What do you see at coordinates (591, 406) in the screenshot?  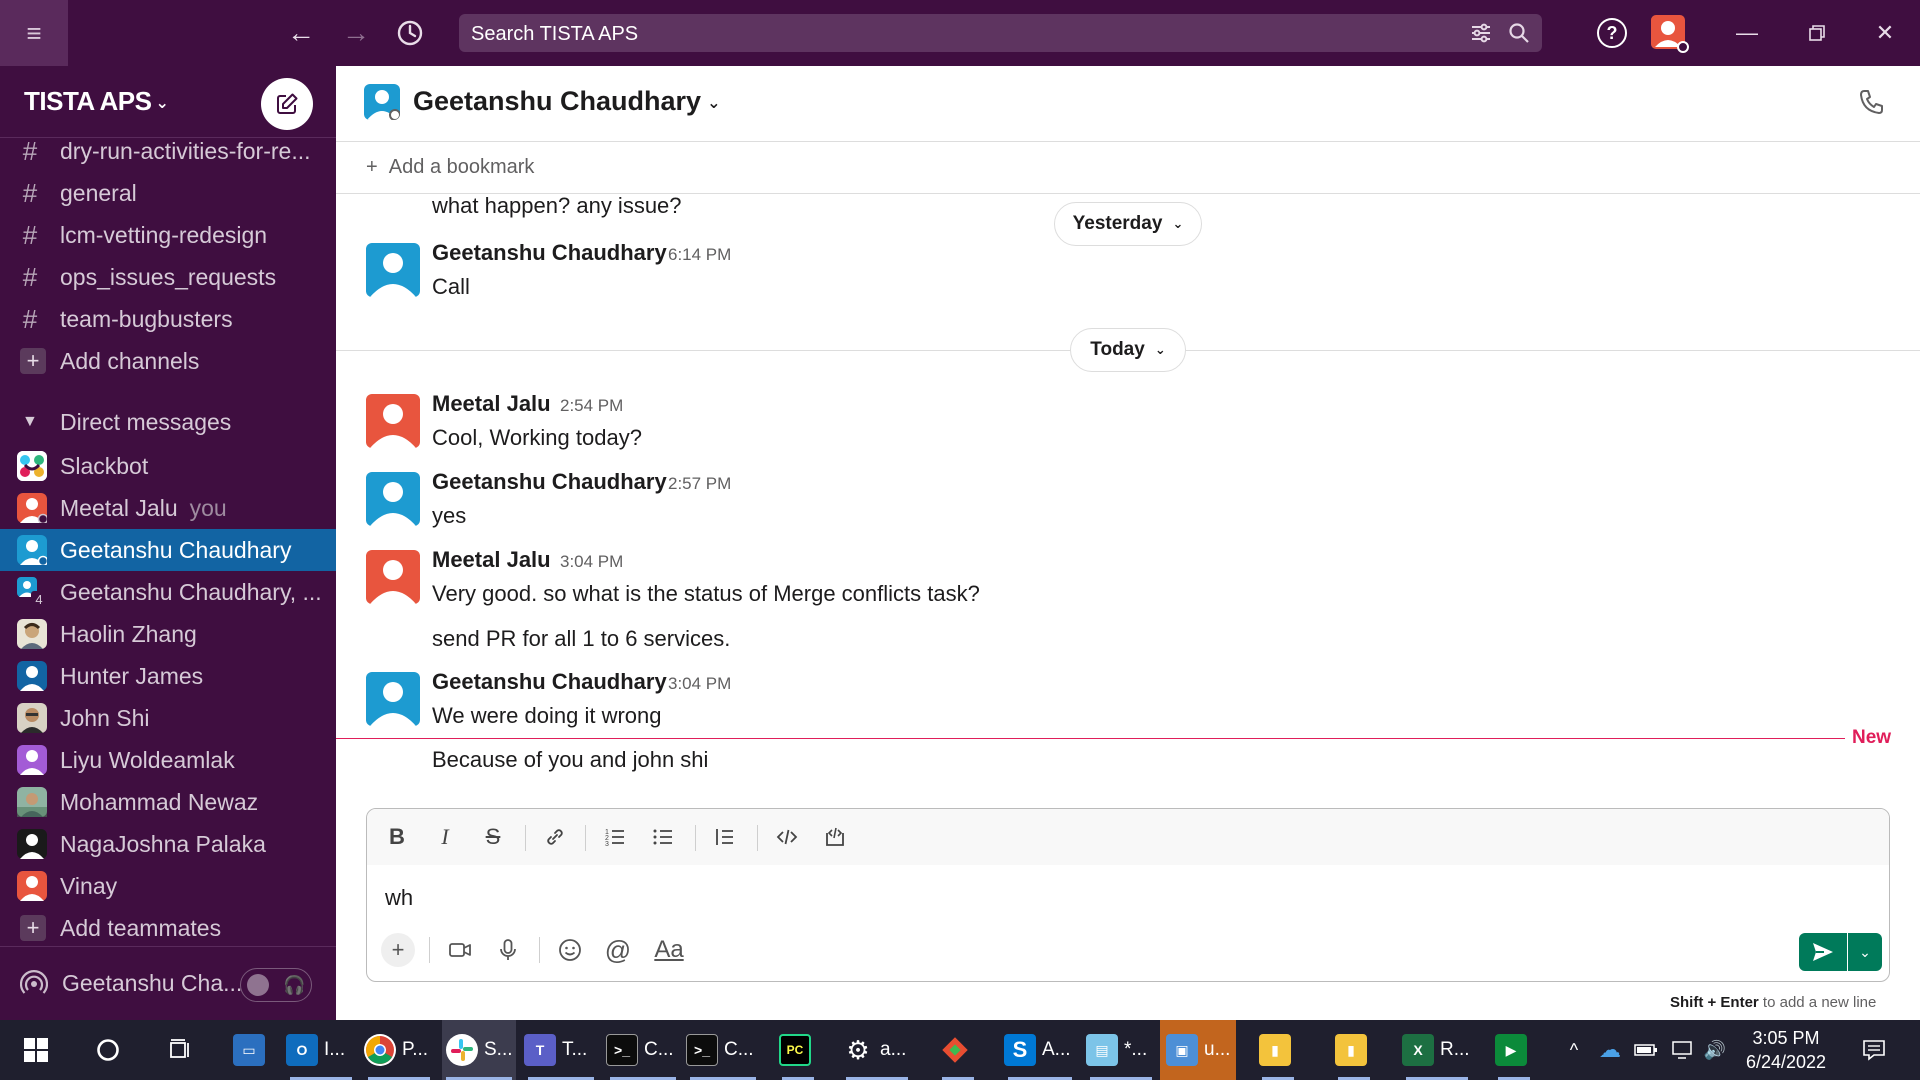 I see `message-timestamp: 2:54 PM` at bounding box center [591, 406].